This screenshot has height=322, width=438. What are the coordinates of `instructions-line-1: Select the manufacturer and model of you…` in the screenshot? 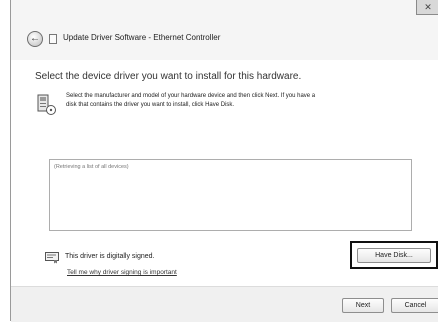 It's located at (191, 96).